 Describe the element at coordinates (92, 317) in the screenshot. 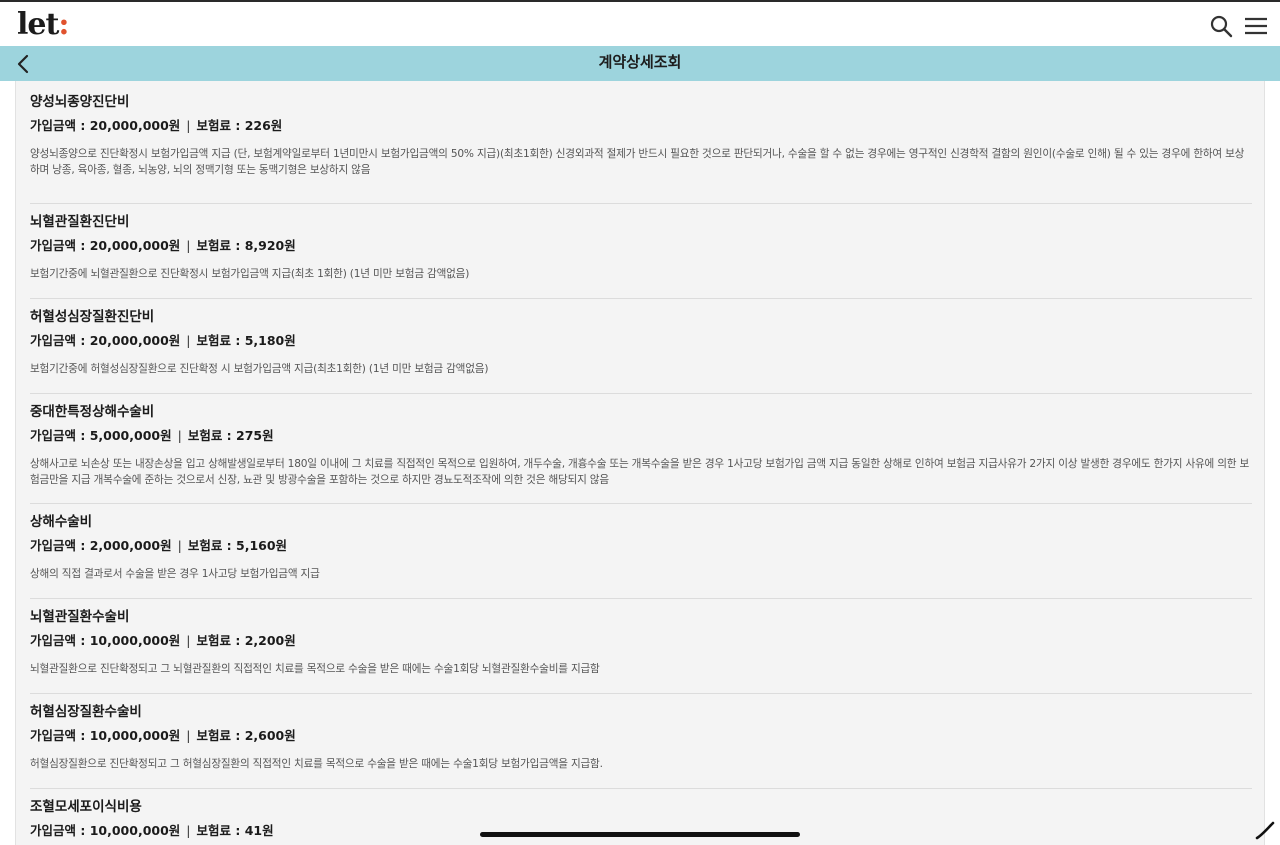

I see `coverage-name: 허혈성심장질환진단비` at that location.